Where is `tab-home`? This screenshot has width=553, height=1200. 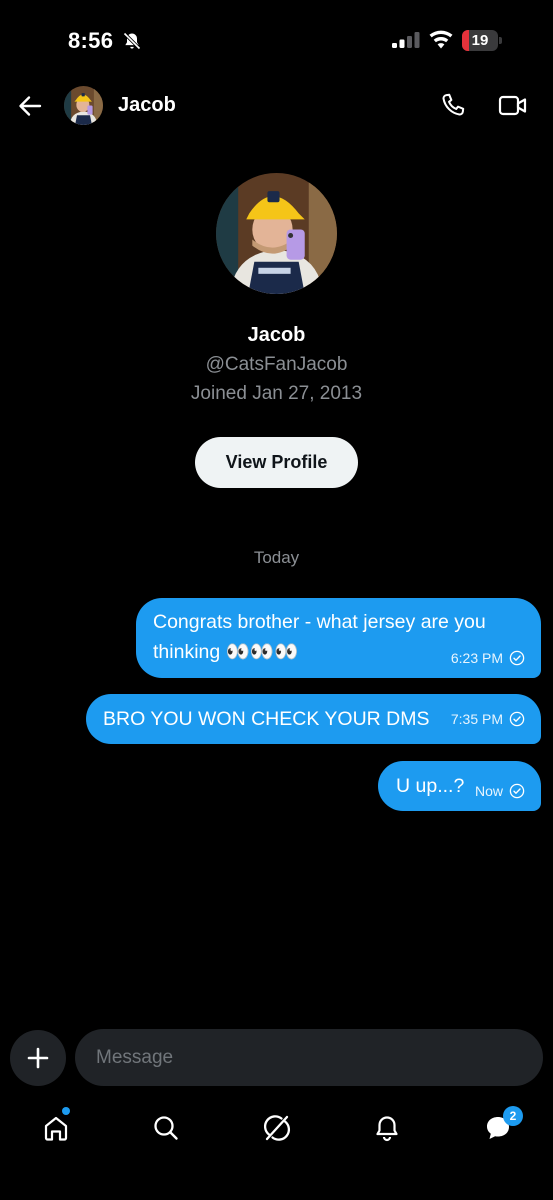
tab-home is located at coordinates (56, 1128).